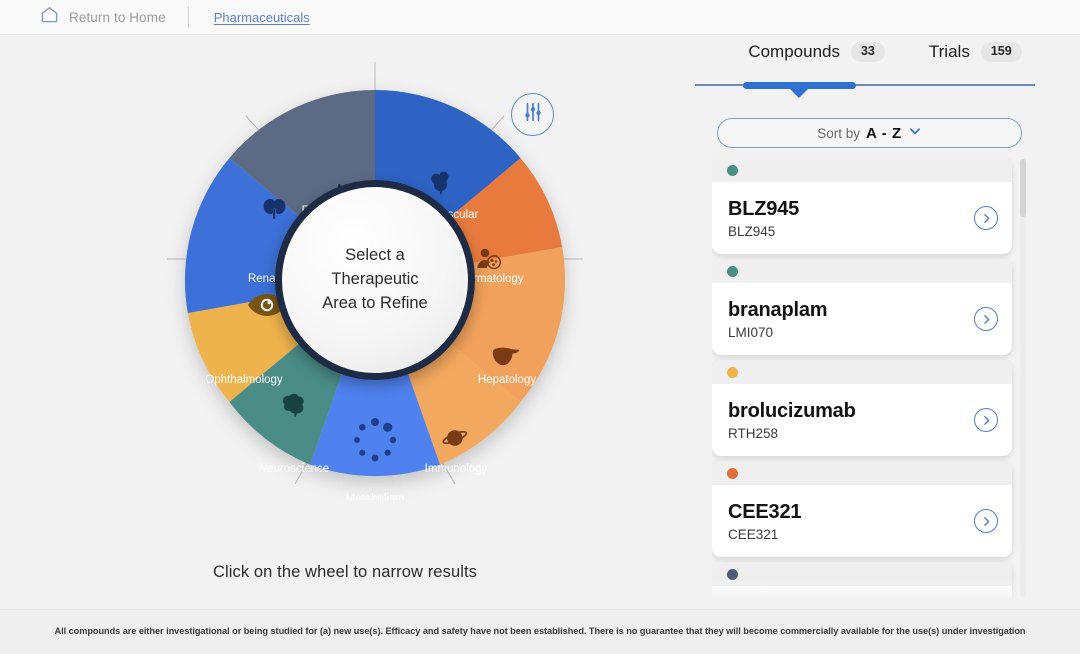 This screenshot has height=654, width=1080. Describe the element at coordinates (862, 420) in the screenshot. I see `list-item-body: brolucizumab RTH258` at that location.